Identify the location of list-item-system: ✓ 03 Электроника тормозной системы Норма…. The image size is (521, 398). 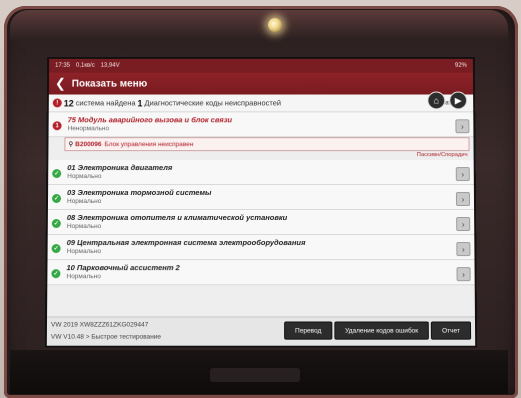
(261, 197).